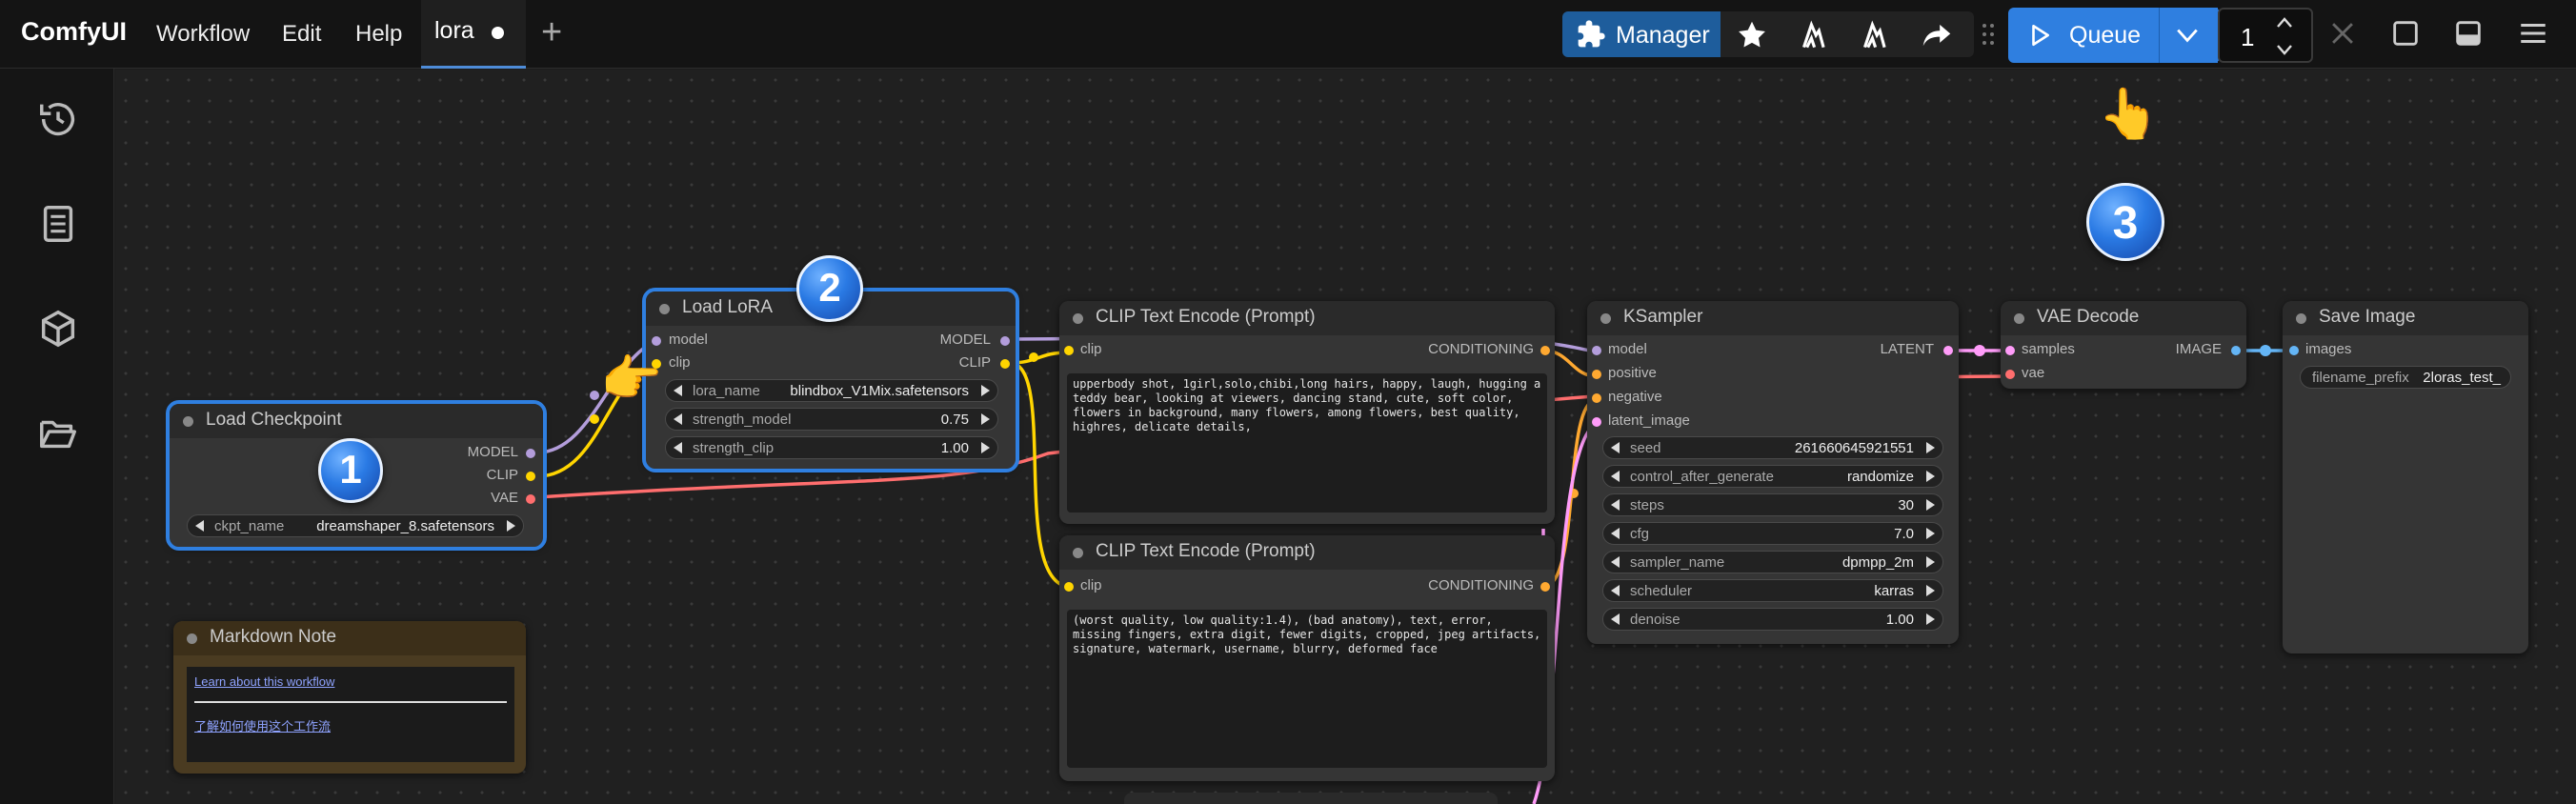  What do you see at coordinates (378, 34) in the screenshot?
I see `menu-help: Help` at bounding box center [378, 34].